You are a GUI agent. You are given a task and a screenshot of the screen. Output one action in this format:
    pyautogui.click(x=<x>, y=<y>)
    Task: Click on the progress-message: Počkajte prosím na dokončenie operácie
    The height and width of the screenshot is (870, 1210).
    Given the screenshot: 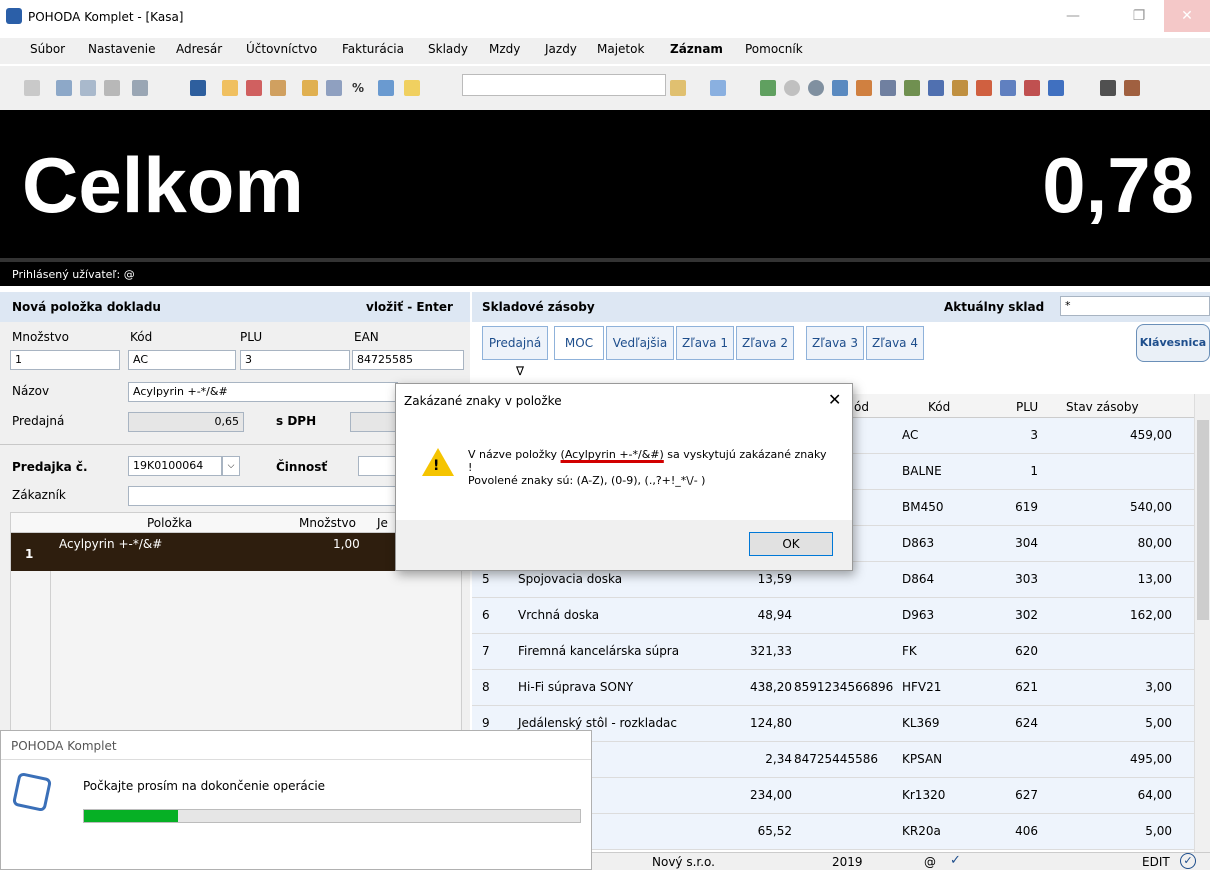 What is the action you would take?
    pyautogui.click(x=204, y=786)
    